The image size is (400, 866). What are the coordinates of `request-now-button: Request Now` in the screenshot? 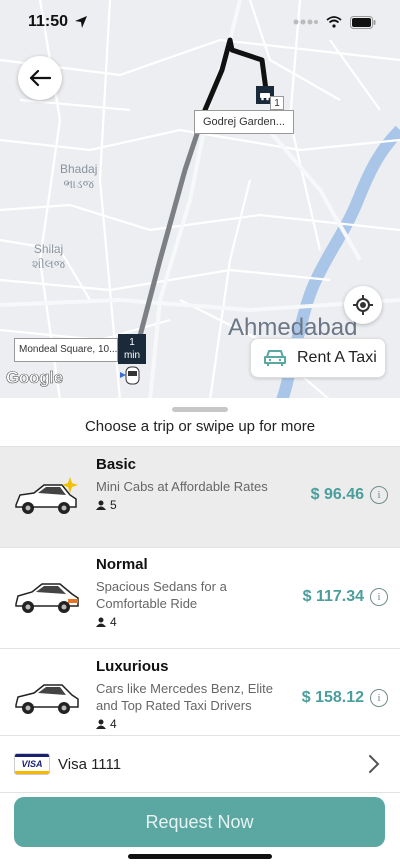 It's located at (199, 822).